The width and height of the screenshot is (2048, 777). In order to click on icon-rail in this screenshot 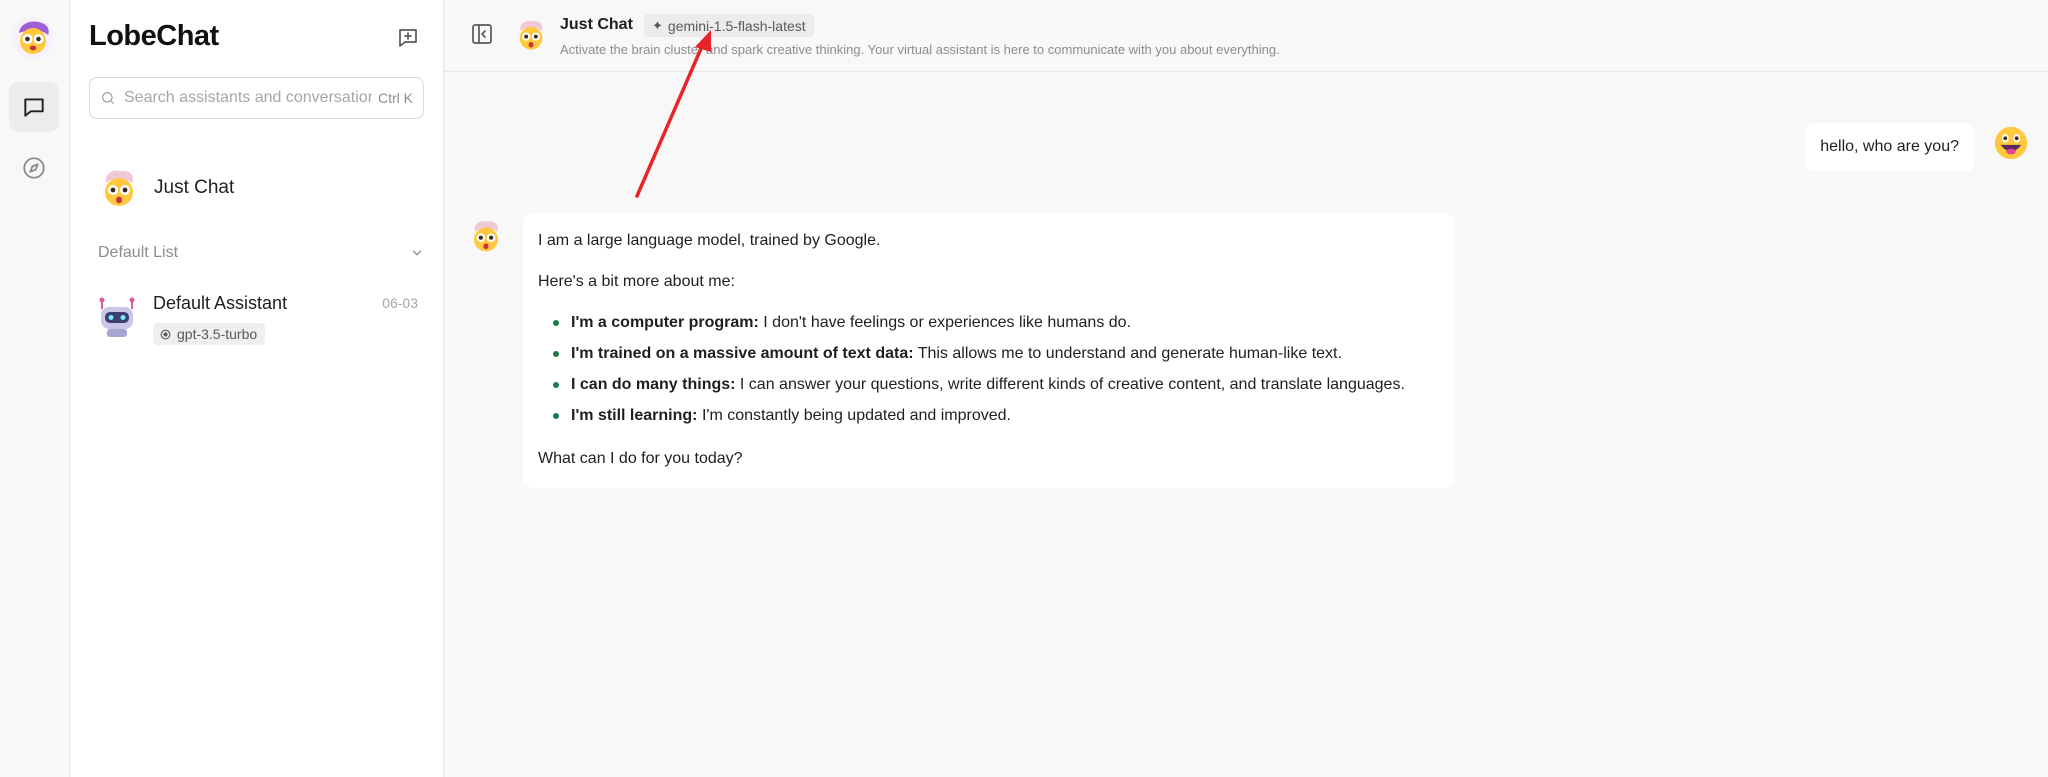, I will do `click(35, 388)`.